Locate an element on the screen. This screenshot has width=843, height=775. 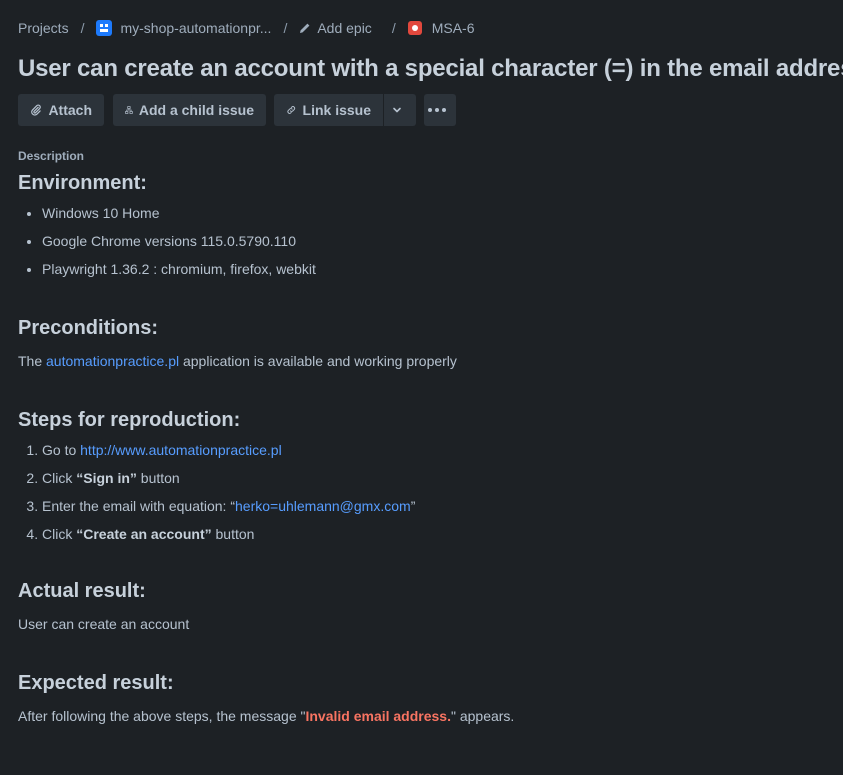
add-epic-label: Add epic is located at coordinates (344, 28).